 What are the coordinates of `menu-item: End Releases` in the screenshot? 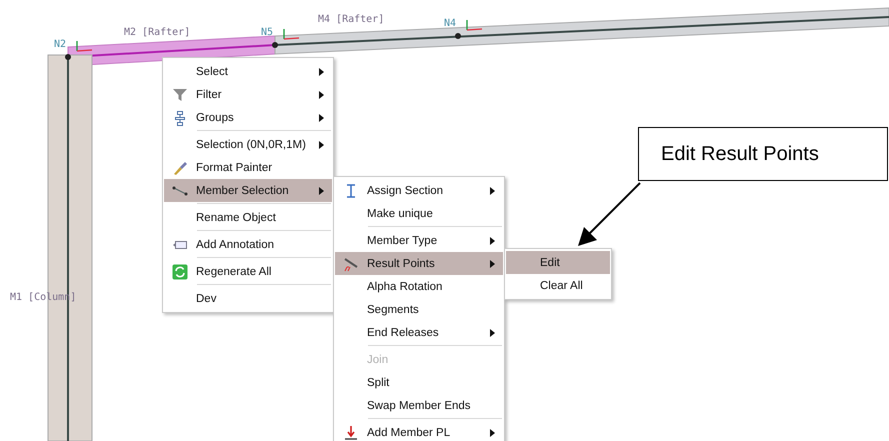 It's located at (419, 332).